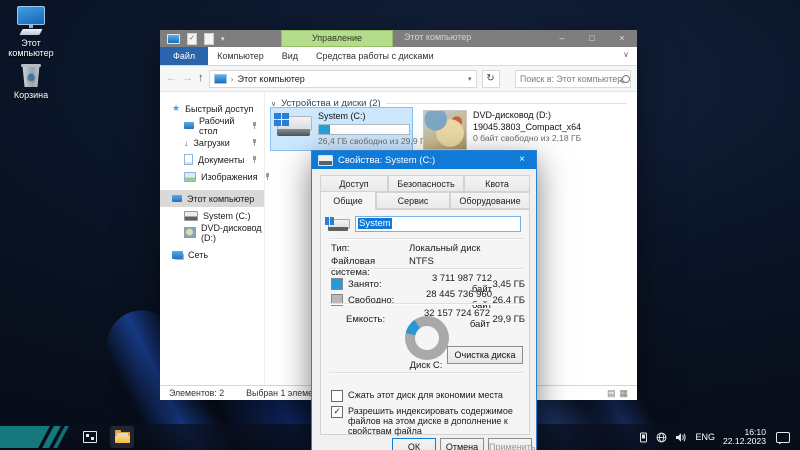 This screenshot has width=800, height=450. Describe the element at coordinates (227, 215) in the screenshot. I see `sidebar-item-label: System (C:)` at that location.